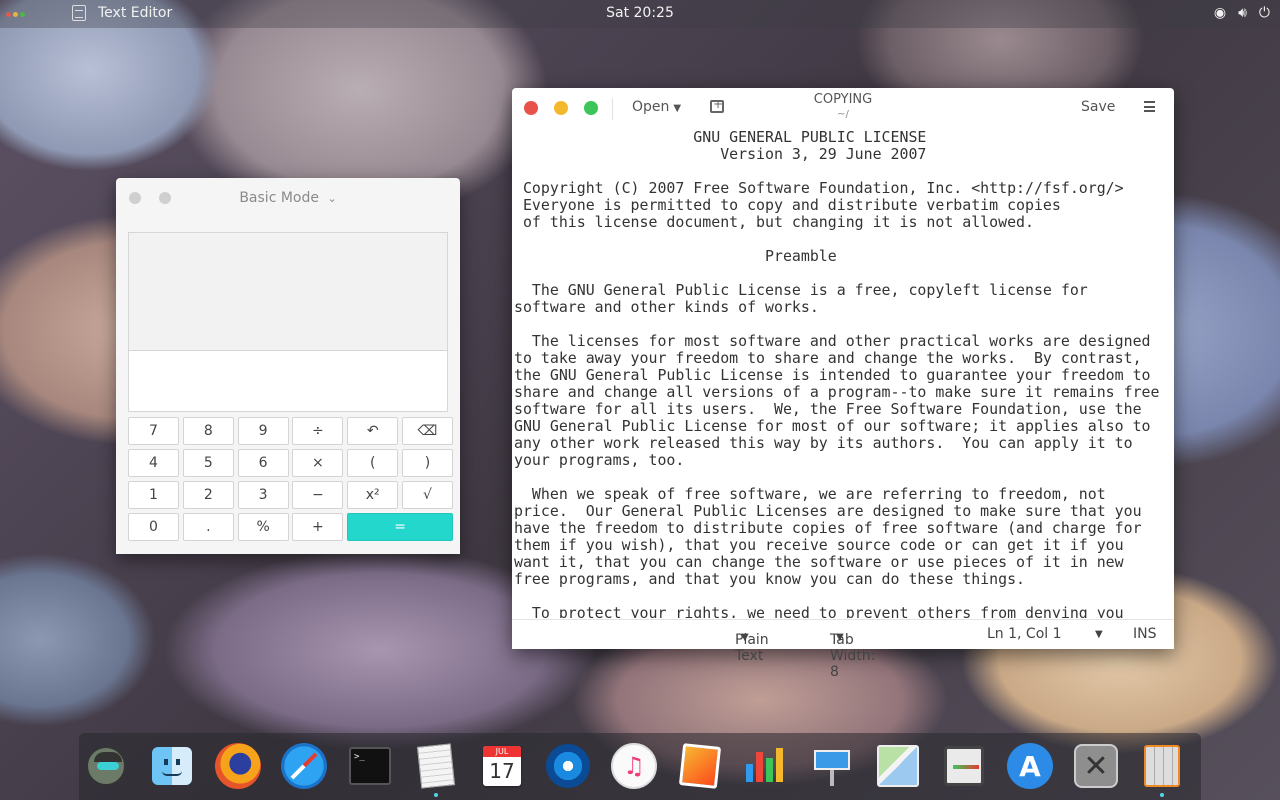 The width and height of the screenshot is (1280, 800). Describe the element at coordinates (208, 495) in the screenshot. I see `key-2: 2` at that location.